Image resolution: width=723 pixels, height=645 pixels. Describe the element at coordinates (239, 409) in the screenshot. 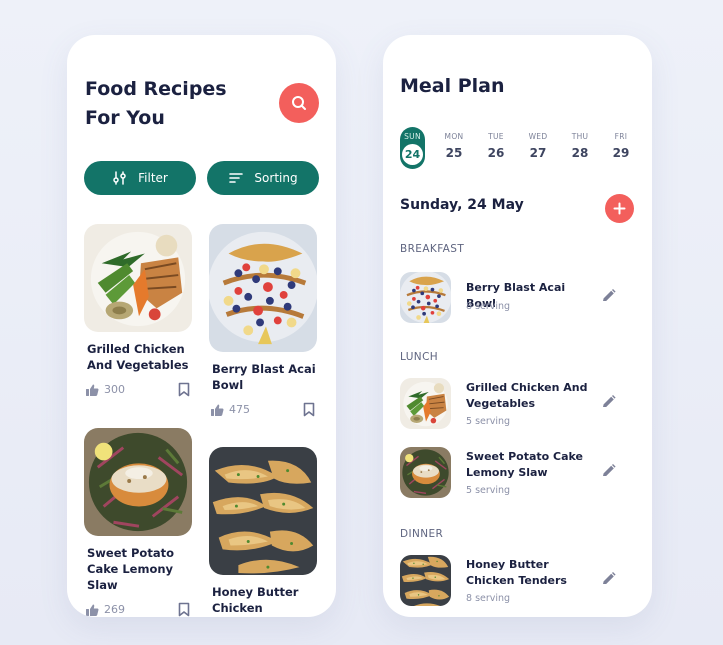

I see `likes-value: 475` at that location.